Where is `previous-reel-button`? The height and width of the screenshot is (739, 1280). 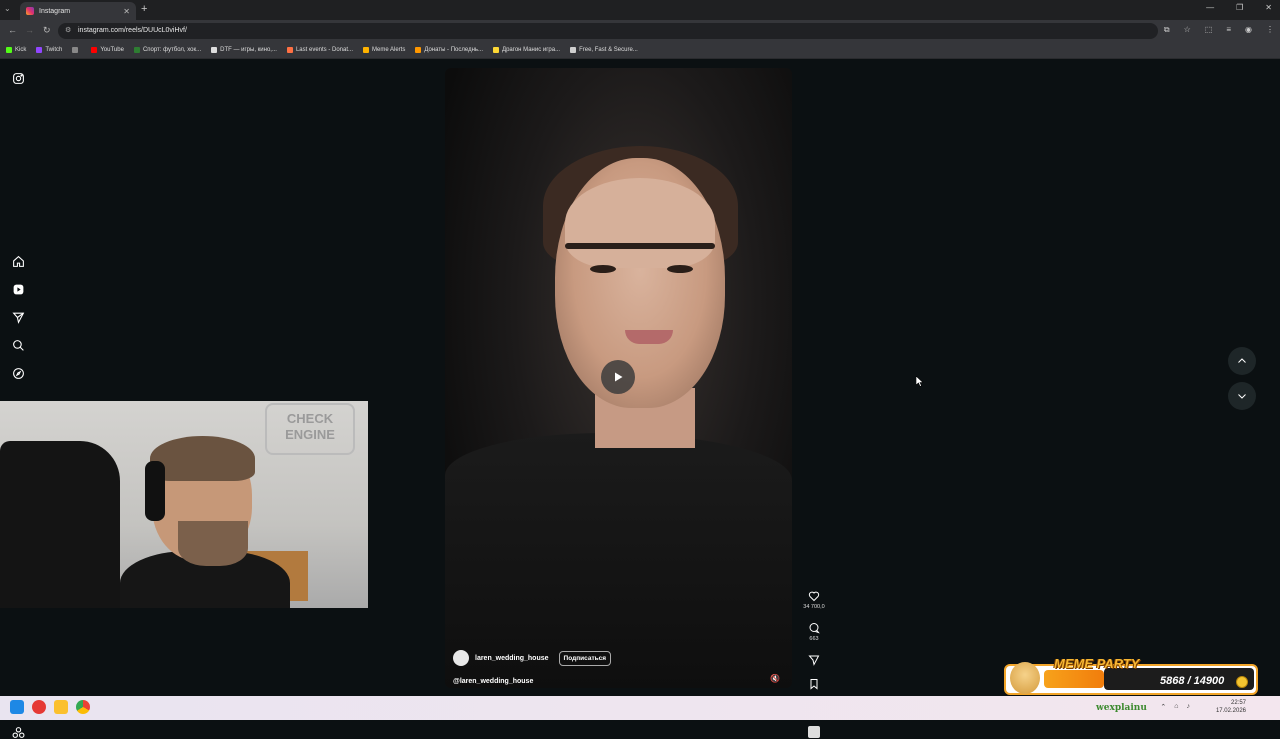 previous-reel-button is located at coordinates (1242, 361).